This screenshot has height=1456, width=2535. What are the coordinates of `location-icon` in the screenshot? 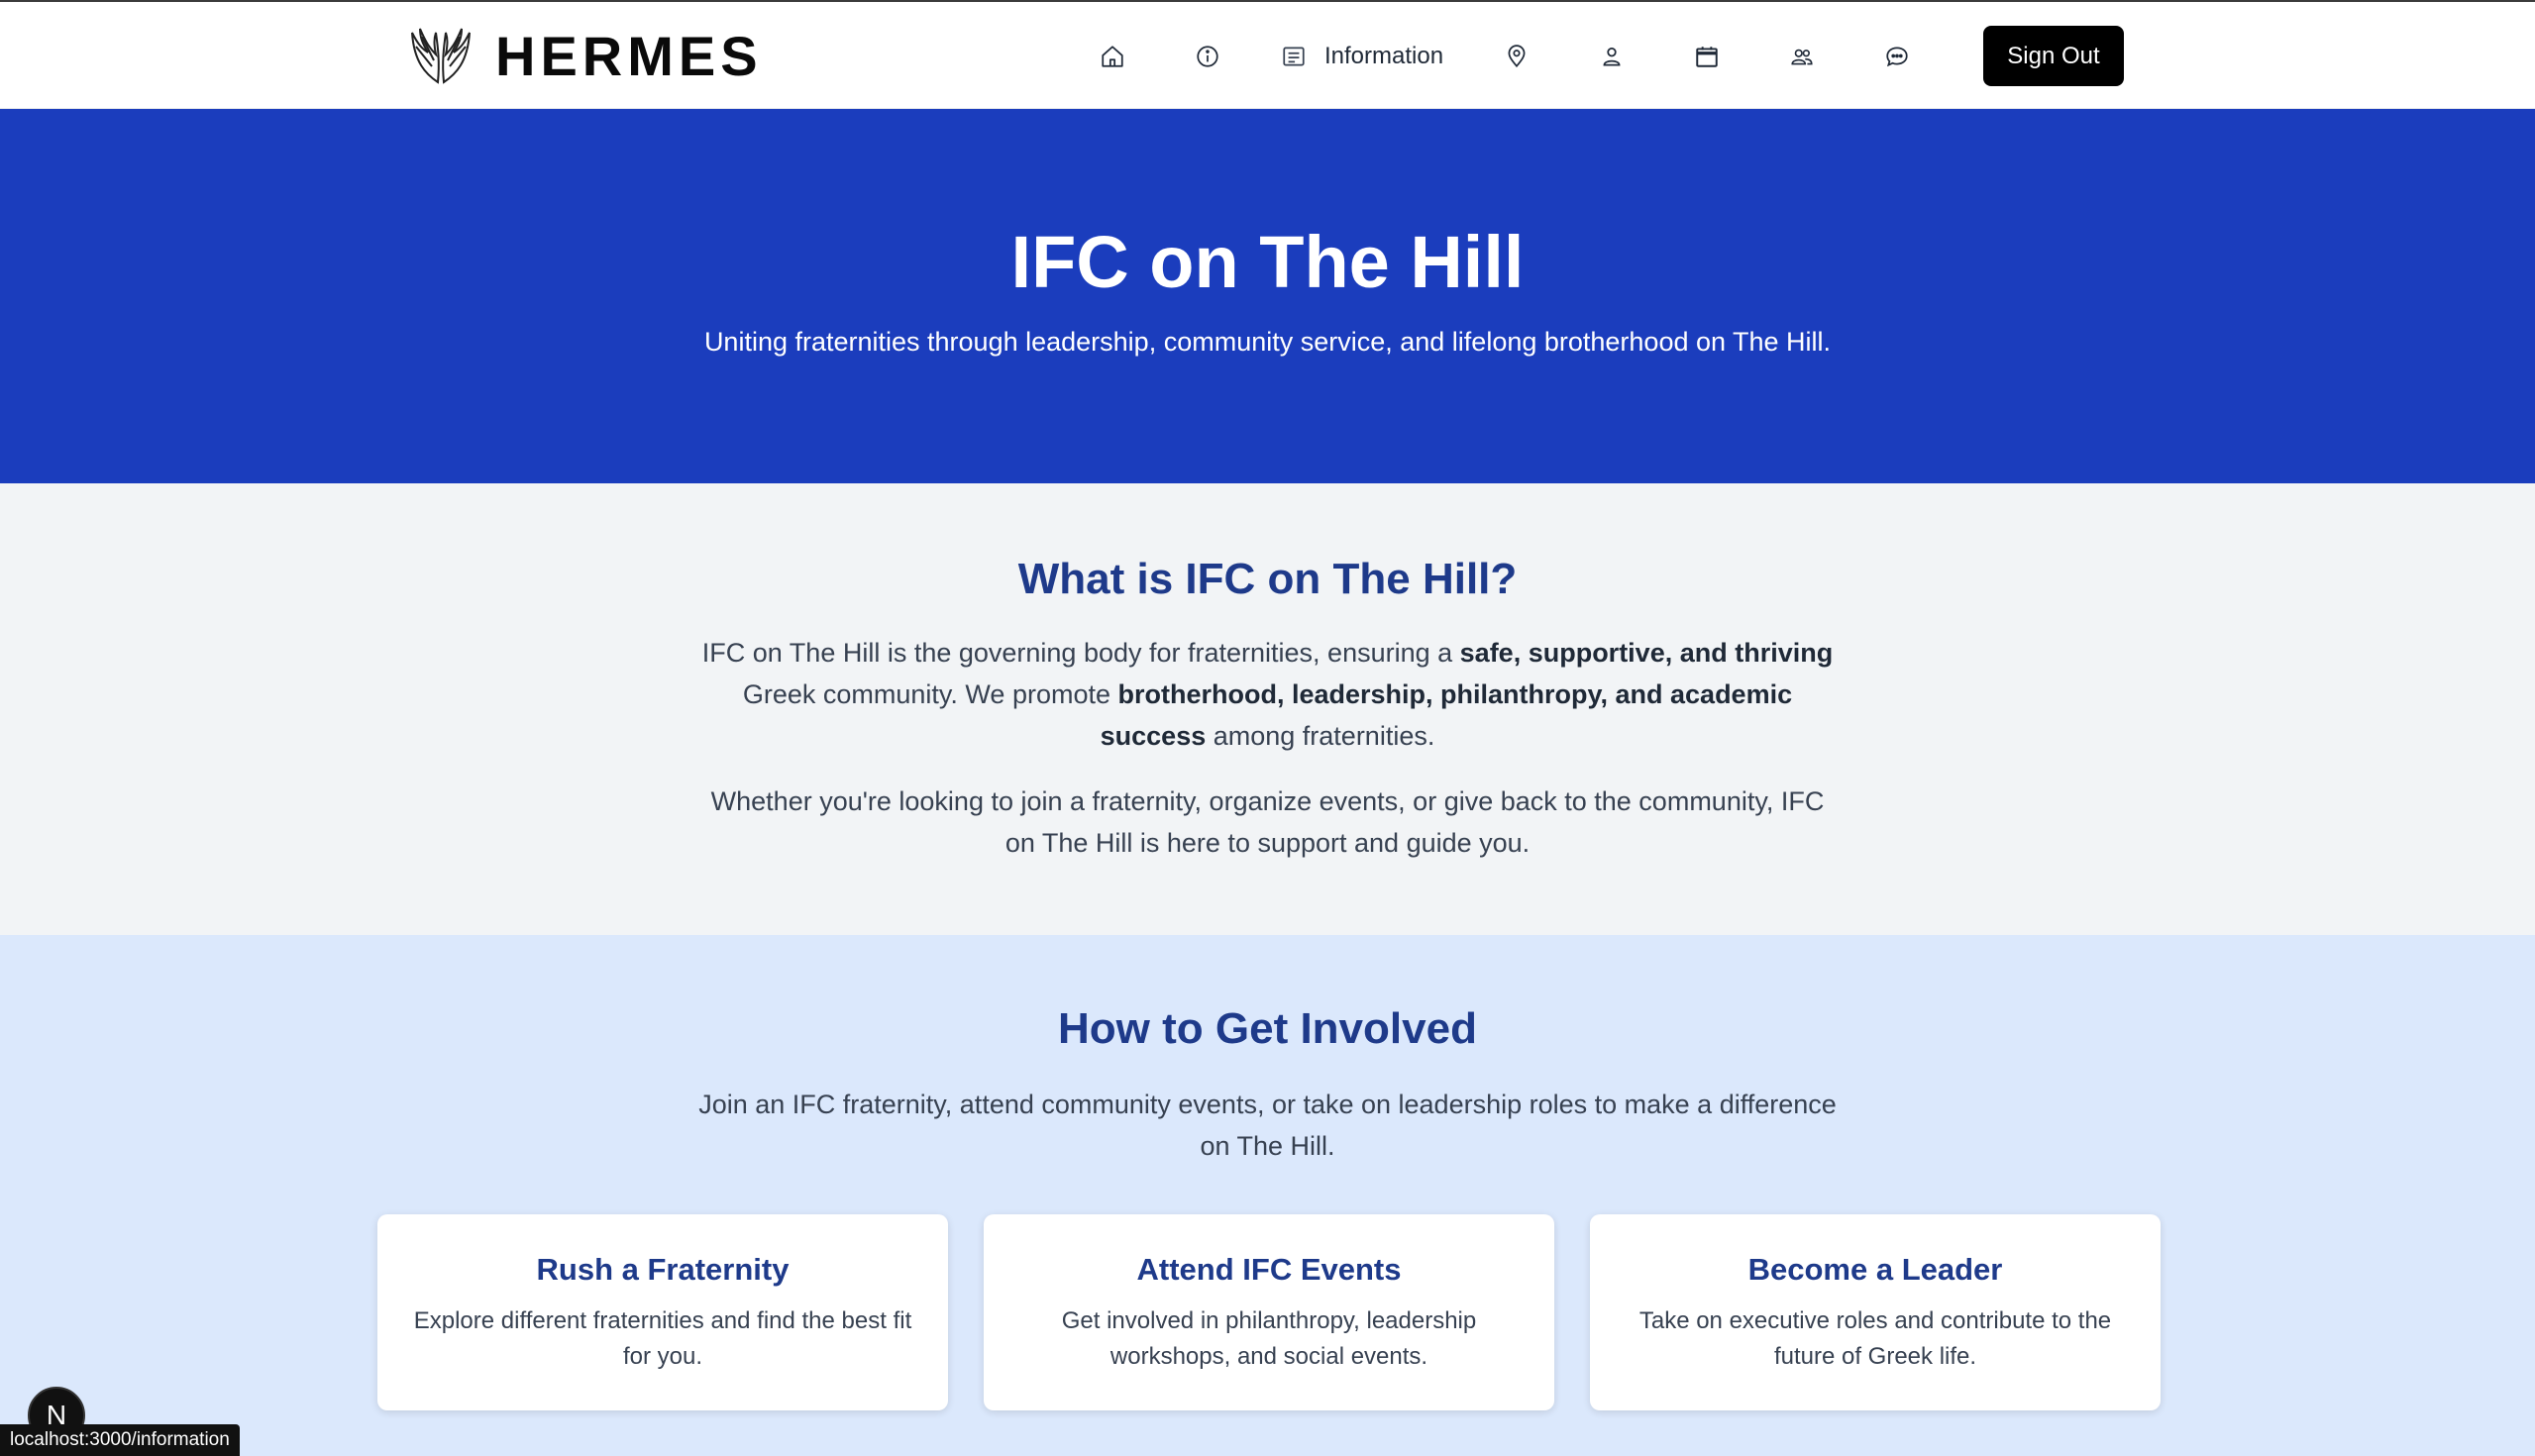 It's located at (1517, 56).